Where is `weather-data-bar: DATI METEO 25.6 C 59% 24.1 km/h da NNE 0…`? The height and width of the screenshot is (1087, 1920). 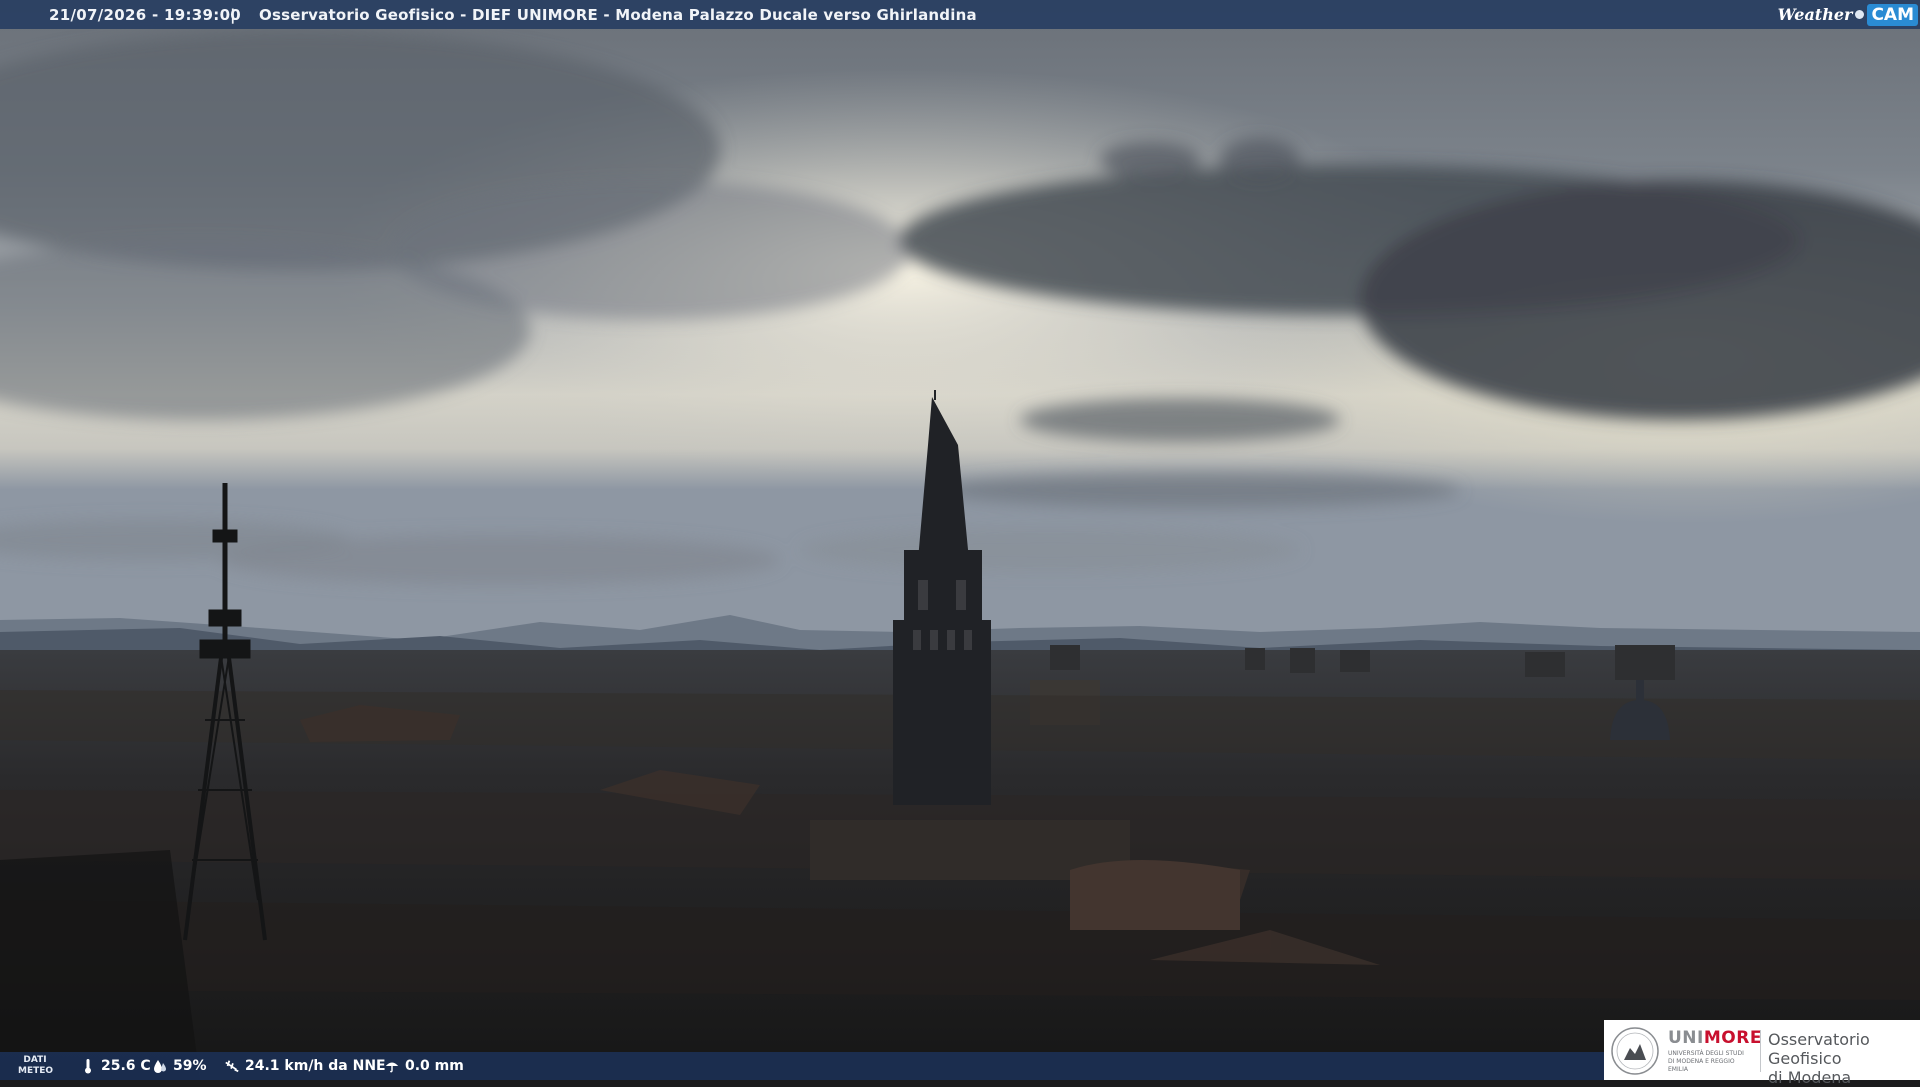
weather-data-bar: DATI METEO 25.6 C 59% 24.1 km/h da NNE 0… is located at coordinates (802, 1066).